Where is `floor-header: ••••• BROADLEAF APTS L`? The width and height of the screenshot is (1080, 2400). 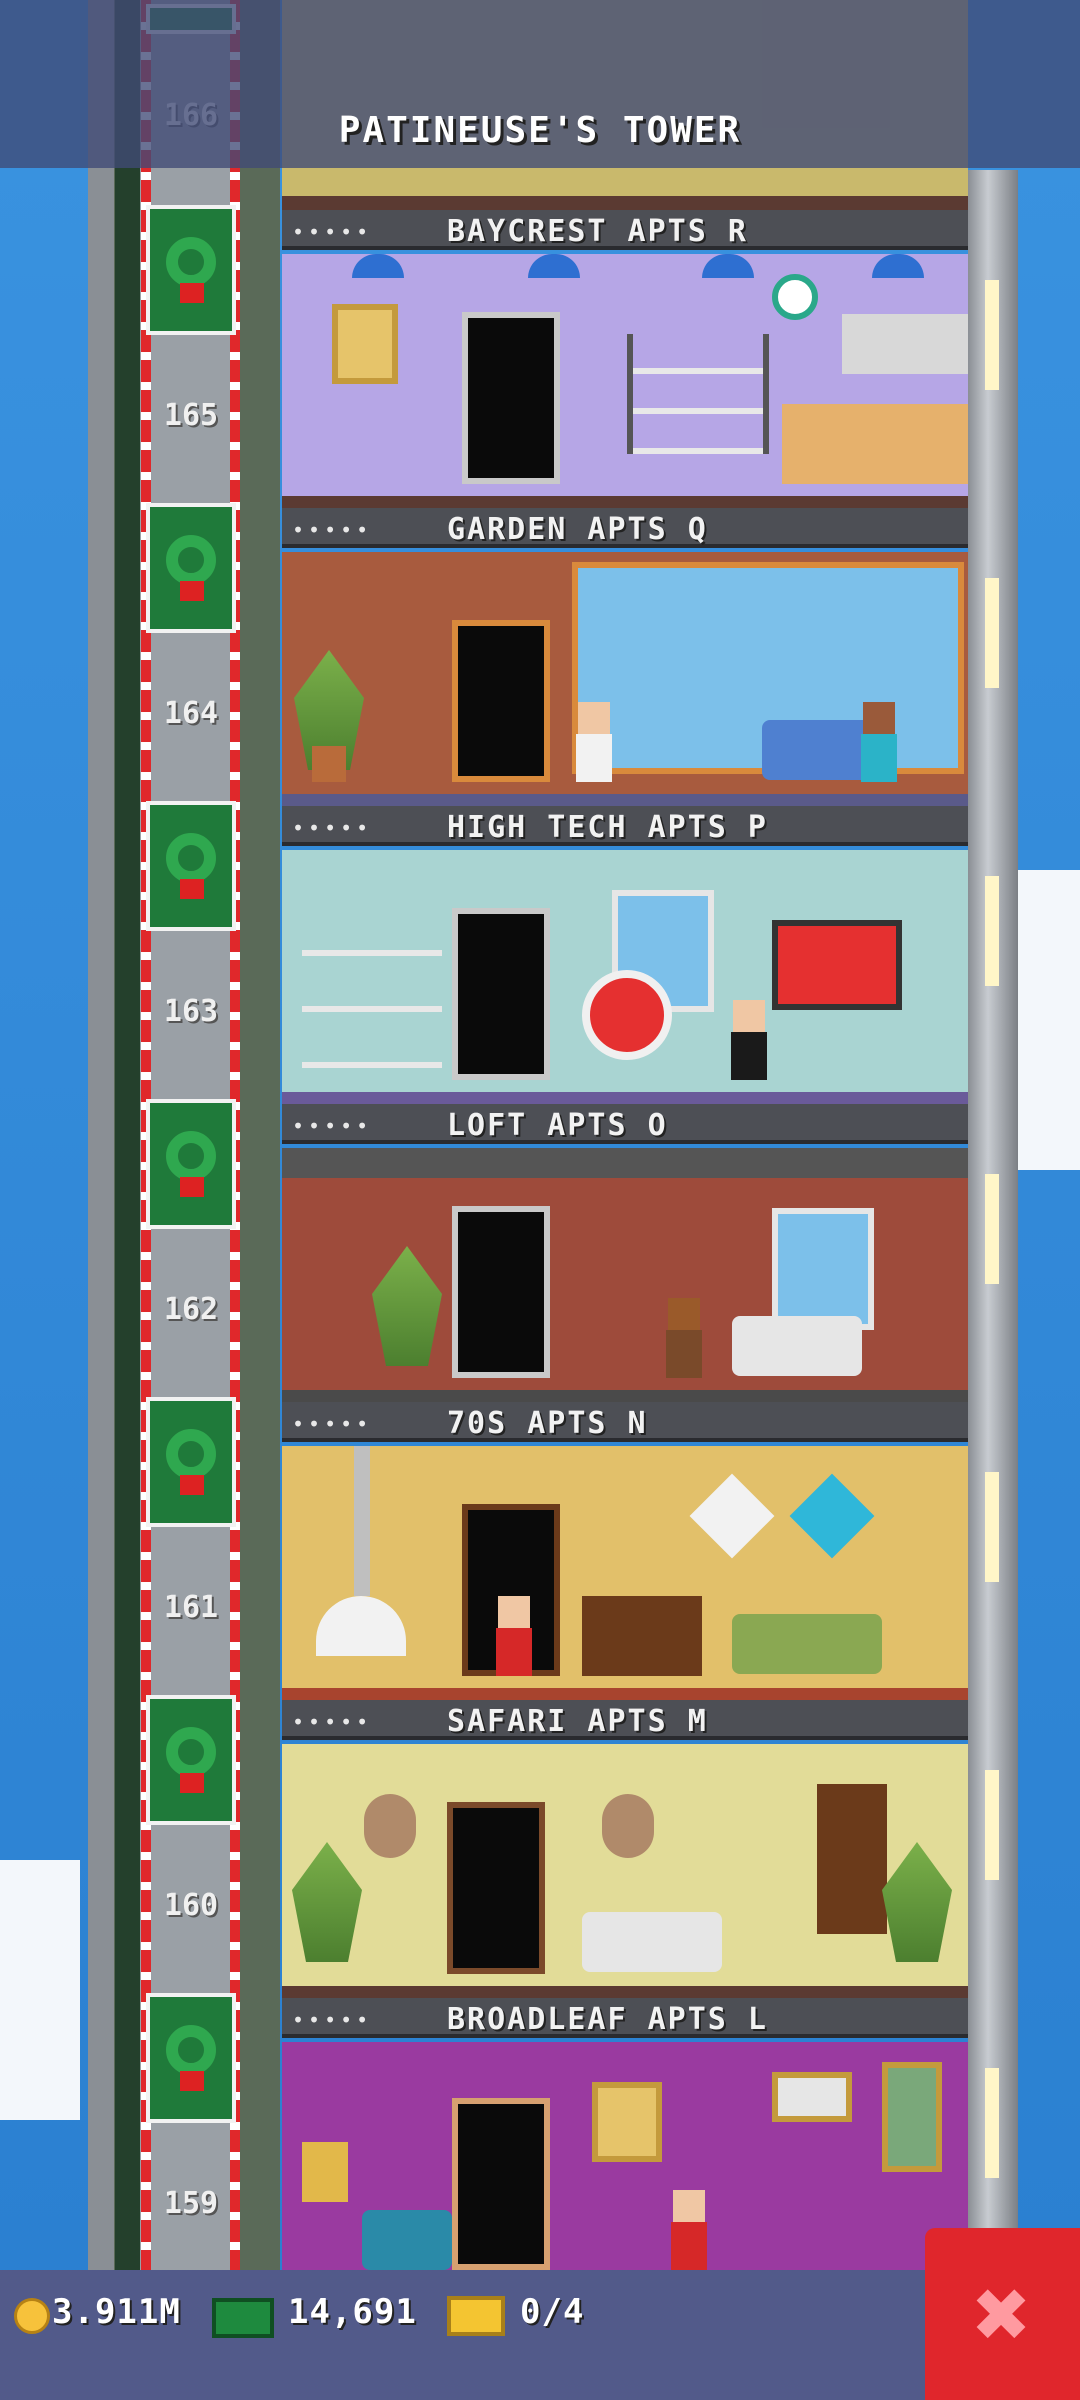
floor-header: ••••• BROADLEAF APTS L is located at coordinates (625, 2018).